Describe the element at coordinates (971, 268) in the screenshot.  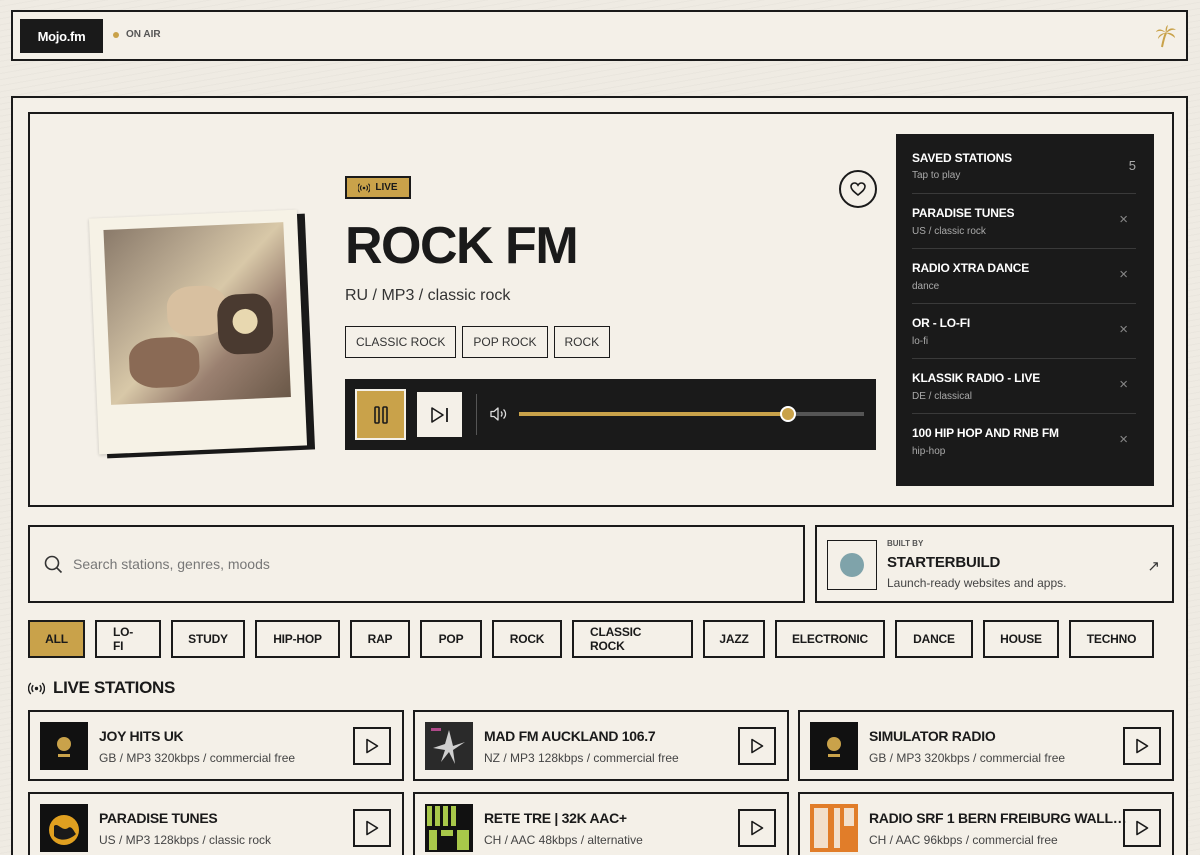
I see `saved-station-name: RADIO XTRA DANCE` at that location.